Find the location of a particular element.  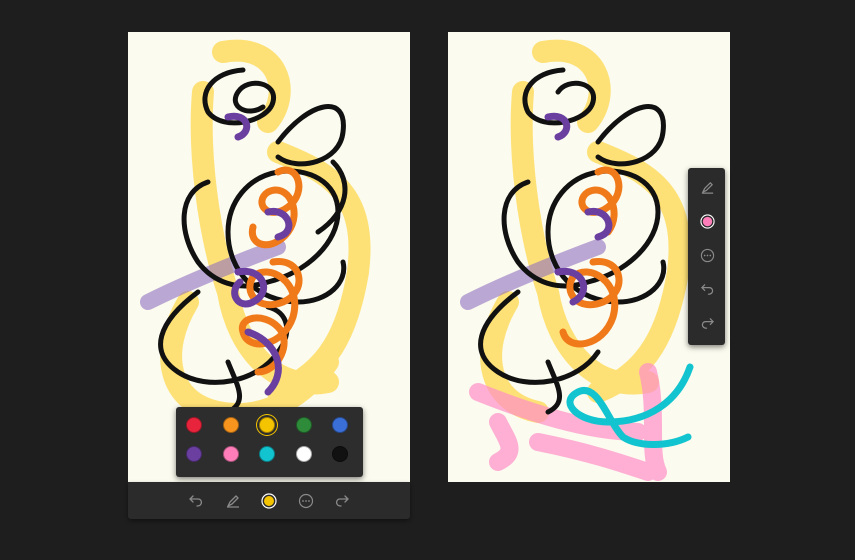

swatch-pink is located at coordinates (231, 454).